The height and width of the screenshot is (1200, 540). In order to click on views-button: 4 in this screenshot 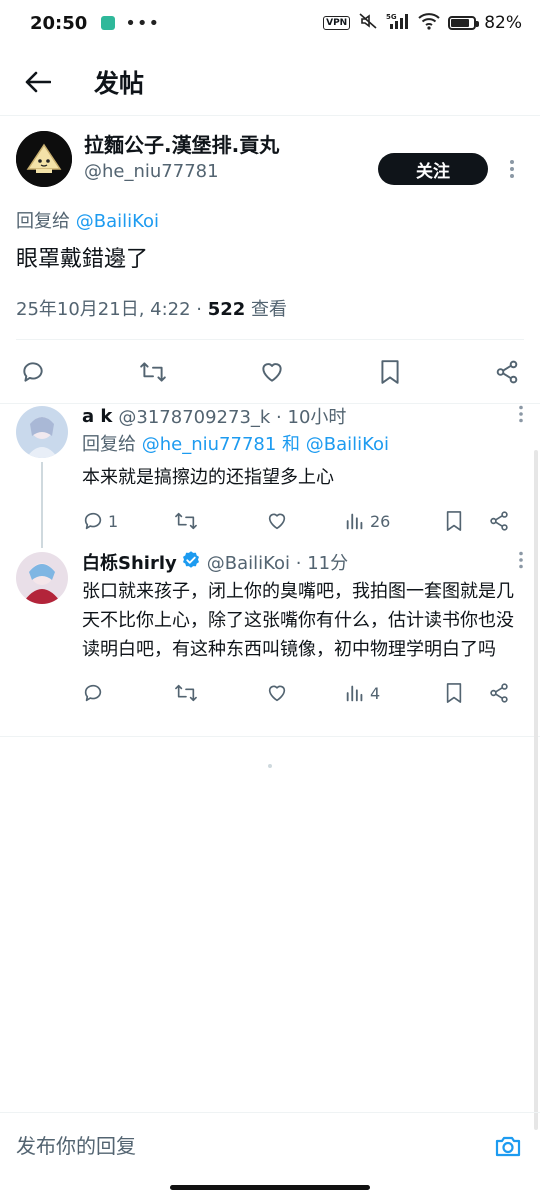, I will do `click(394, 693)`.